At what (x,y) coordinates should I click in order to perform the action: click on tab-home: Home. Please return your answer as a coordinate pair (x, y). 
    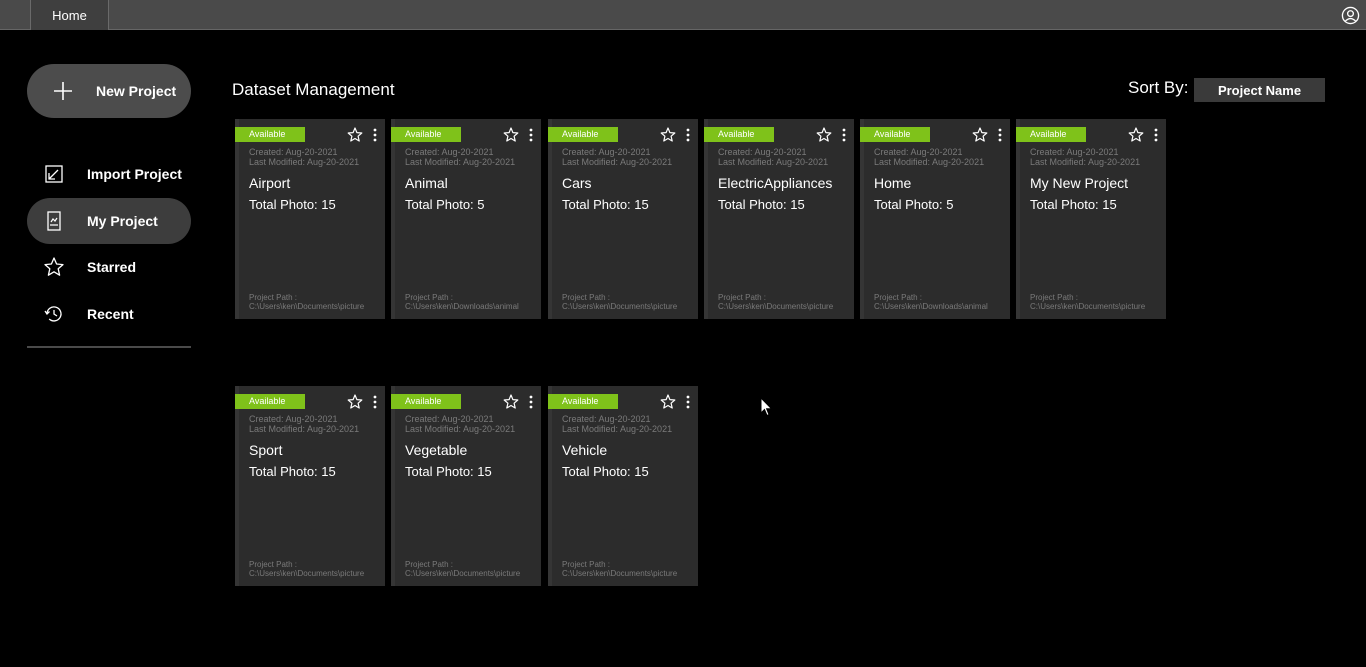
    Looking at the image, I should click on (69, 15).